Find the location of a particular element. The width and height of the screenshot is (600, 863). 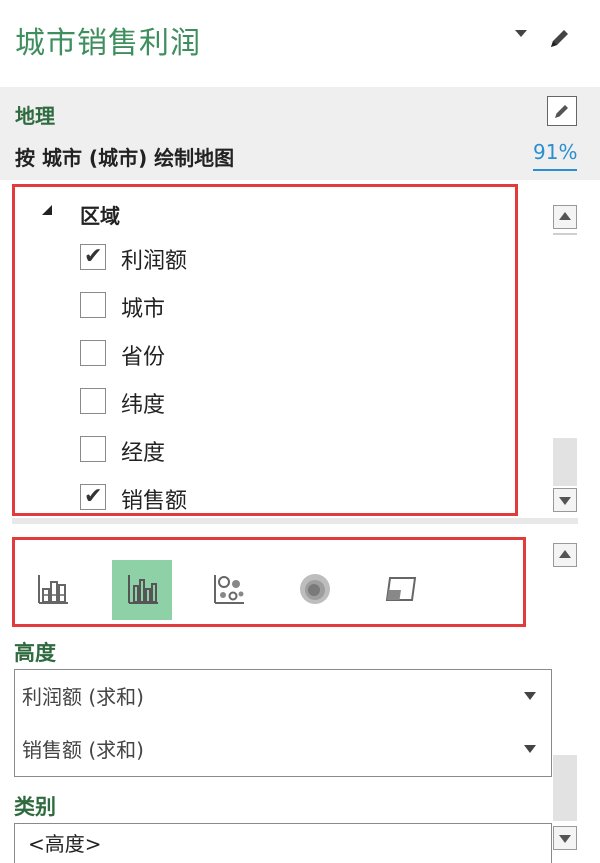

geography-mapping-text: 按 城市 (城市) 绘制地图 is located at coordinates (125, 158).